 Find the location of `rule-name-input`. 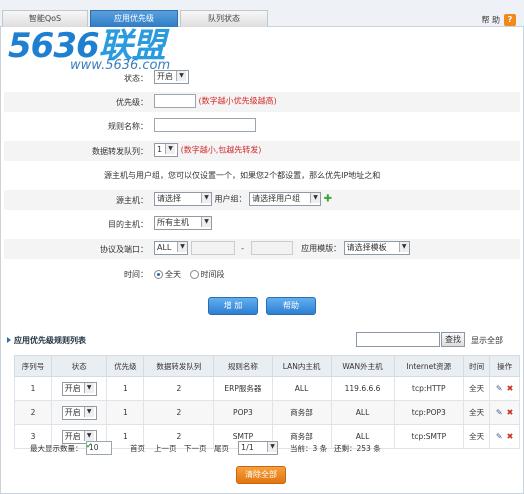

rule-name-input is located at coordinates (205, 125).